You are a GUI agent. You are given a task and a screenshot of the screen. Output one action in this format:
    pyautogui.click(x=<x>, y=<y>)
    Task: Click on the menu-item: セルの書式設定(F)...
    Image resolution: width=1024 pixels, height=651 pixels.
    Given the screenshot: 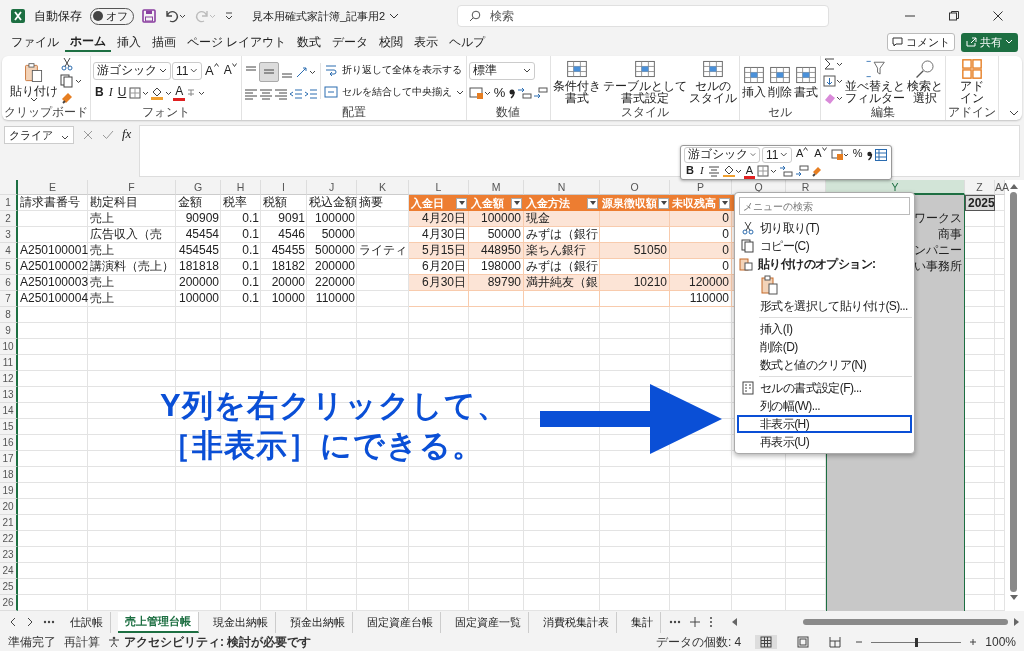 What is the action you would take?
    pyautogui.click(x=824, y=388)
    